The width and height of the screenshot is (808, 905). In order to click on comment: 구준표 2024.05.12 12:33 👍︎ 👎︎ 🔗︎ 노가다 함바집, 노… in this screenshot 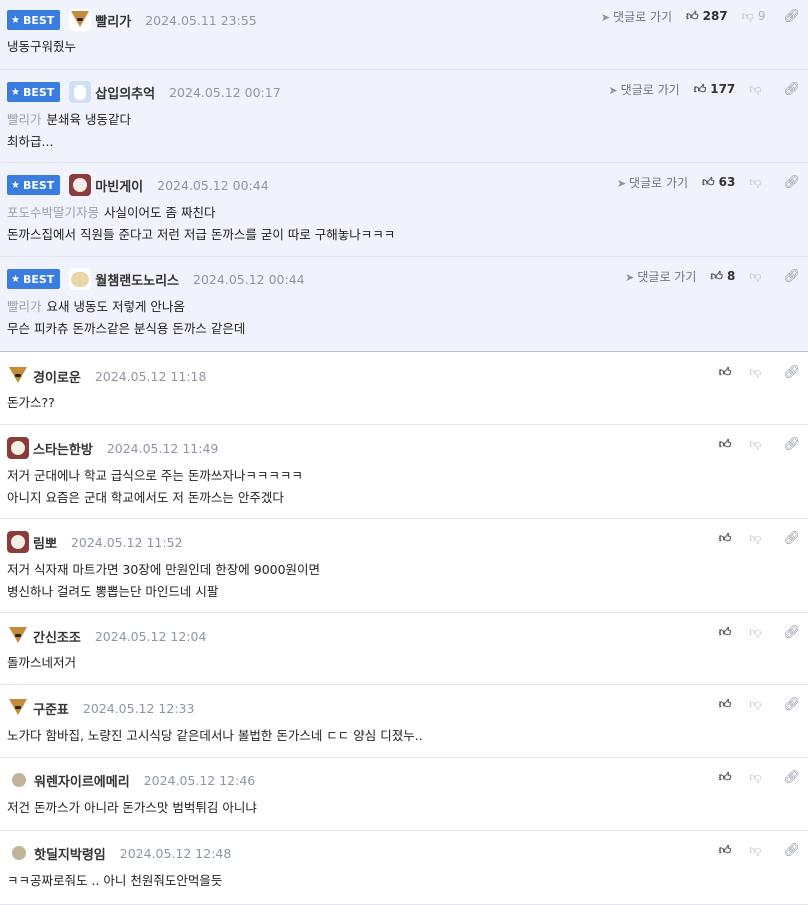, I will do `click(404, 721)`.